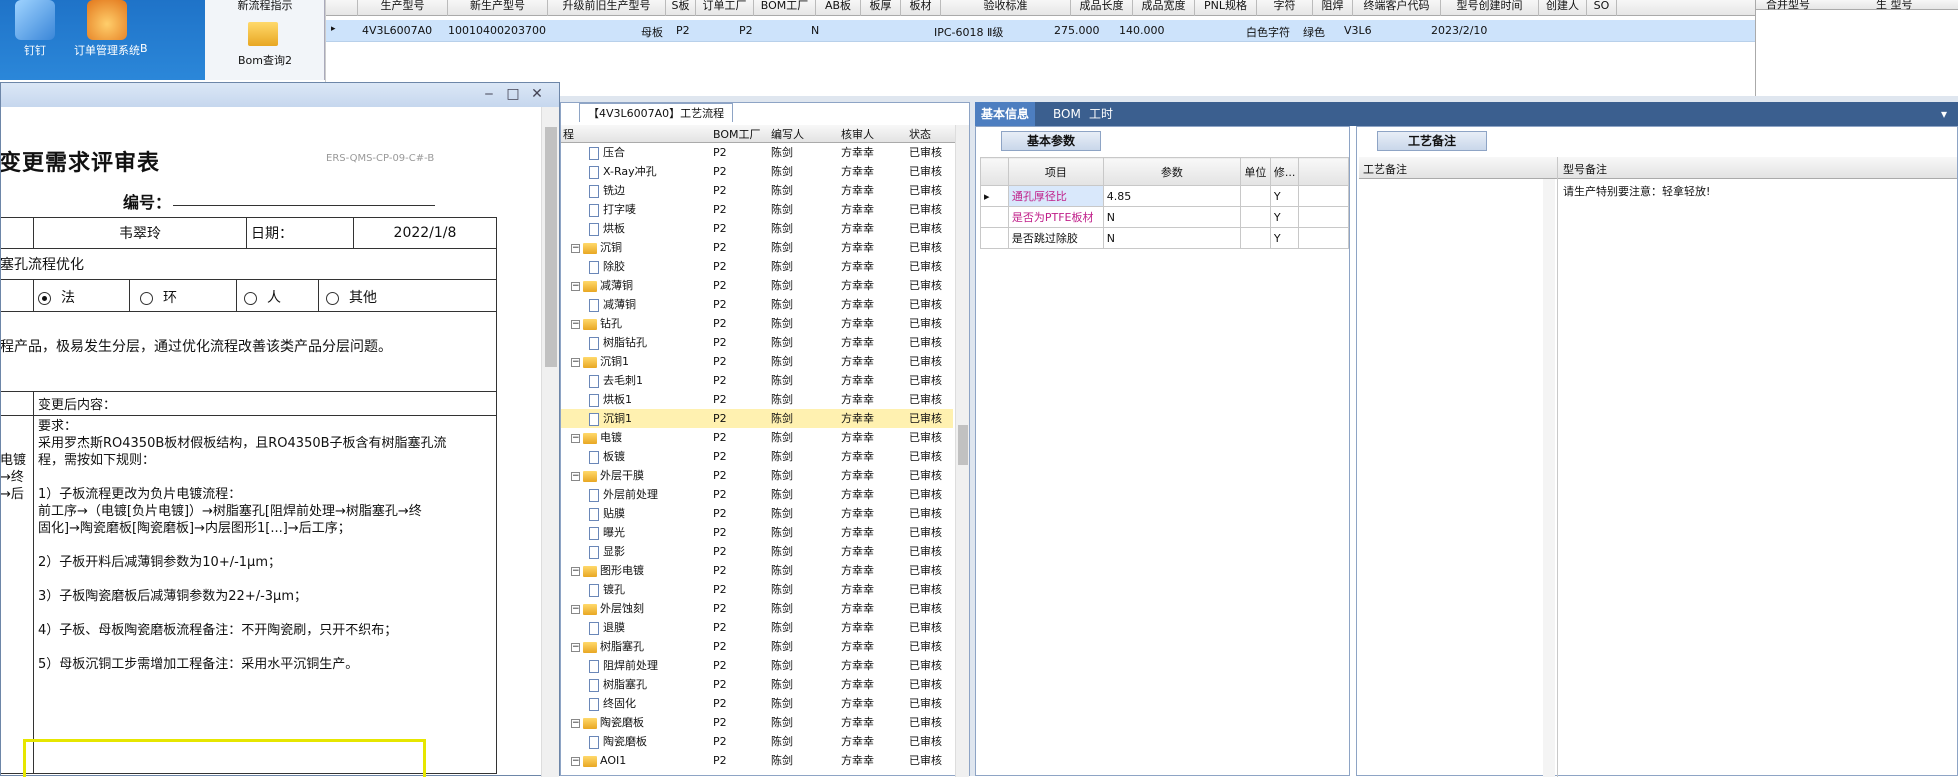 The width and height of the screenshot is (1958, 777). I want to click on col-header: 订单工厂, so click(725, 8).